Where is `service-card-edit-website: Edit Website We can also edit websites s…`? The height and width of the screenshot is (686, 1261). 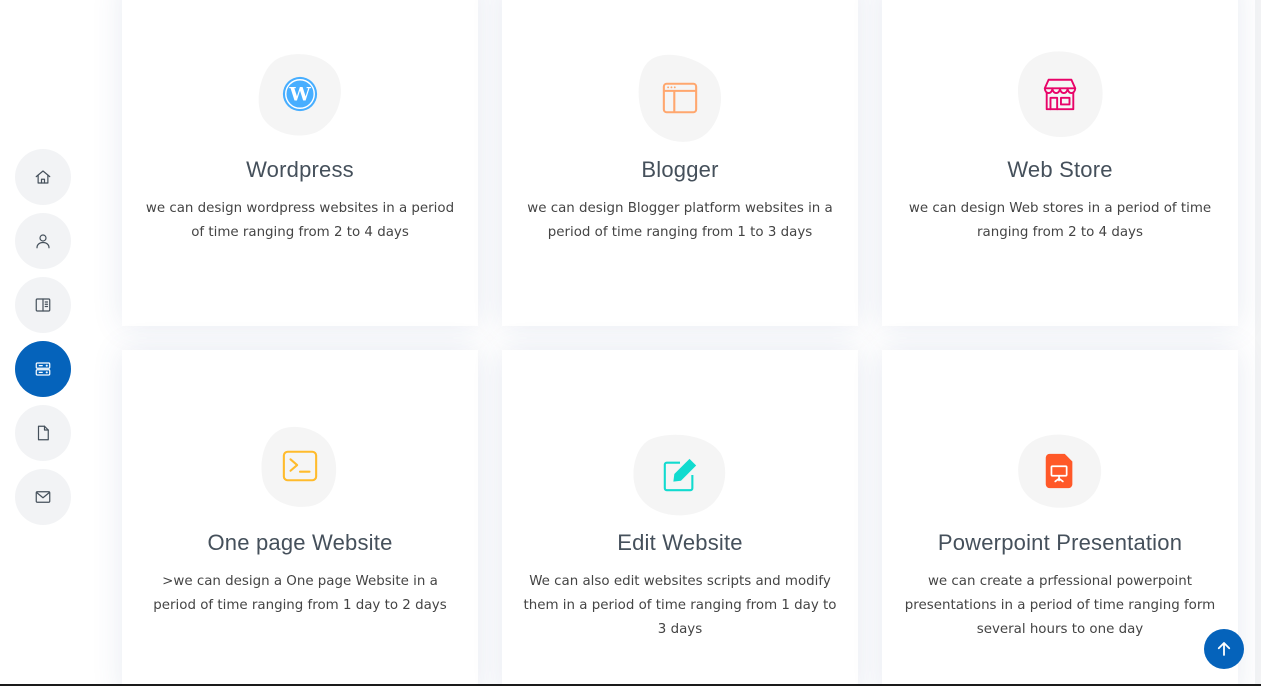
service-card-edit-website: Edit Website We can also edit websites s… is located at coordinates (680, 518).